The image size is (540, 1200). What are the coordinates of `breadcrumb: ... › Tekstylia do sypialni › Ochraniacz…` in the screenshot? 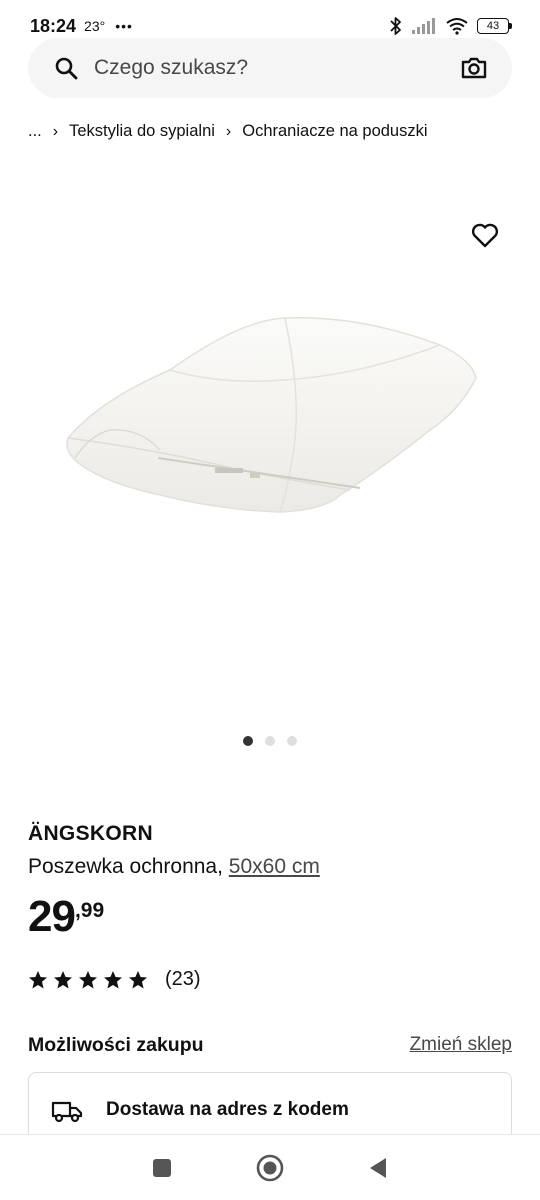 It's located at (228, 131).